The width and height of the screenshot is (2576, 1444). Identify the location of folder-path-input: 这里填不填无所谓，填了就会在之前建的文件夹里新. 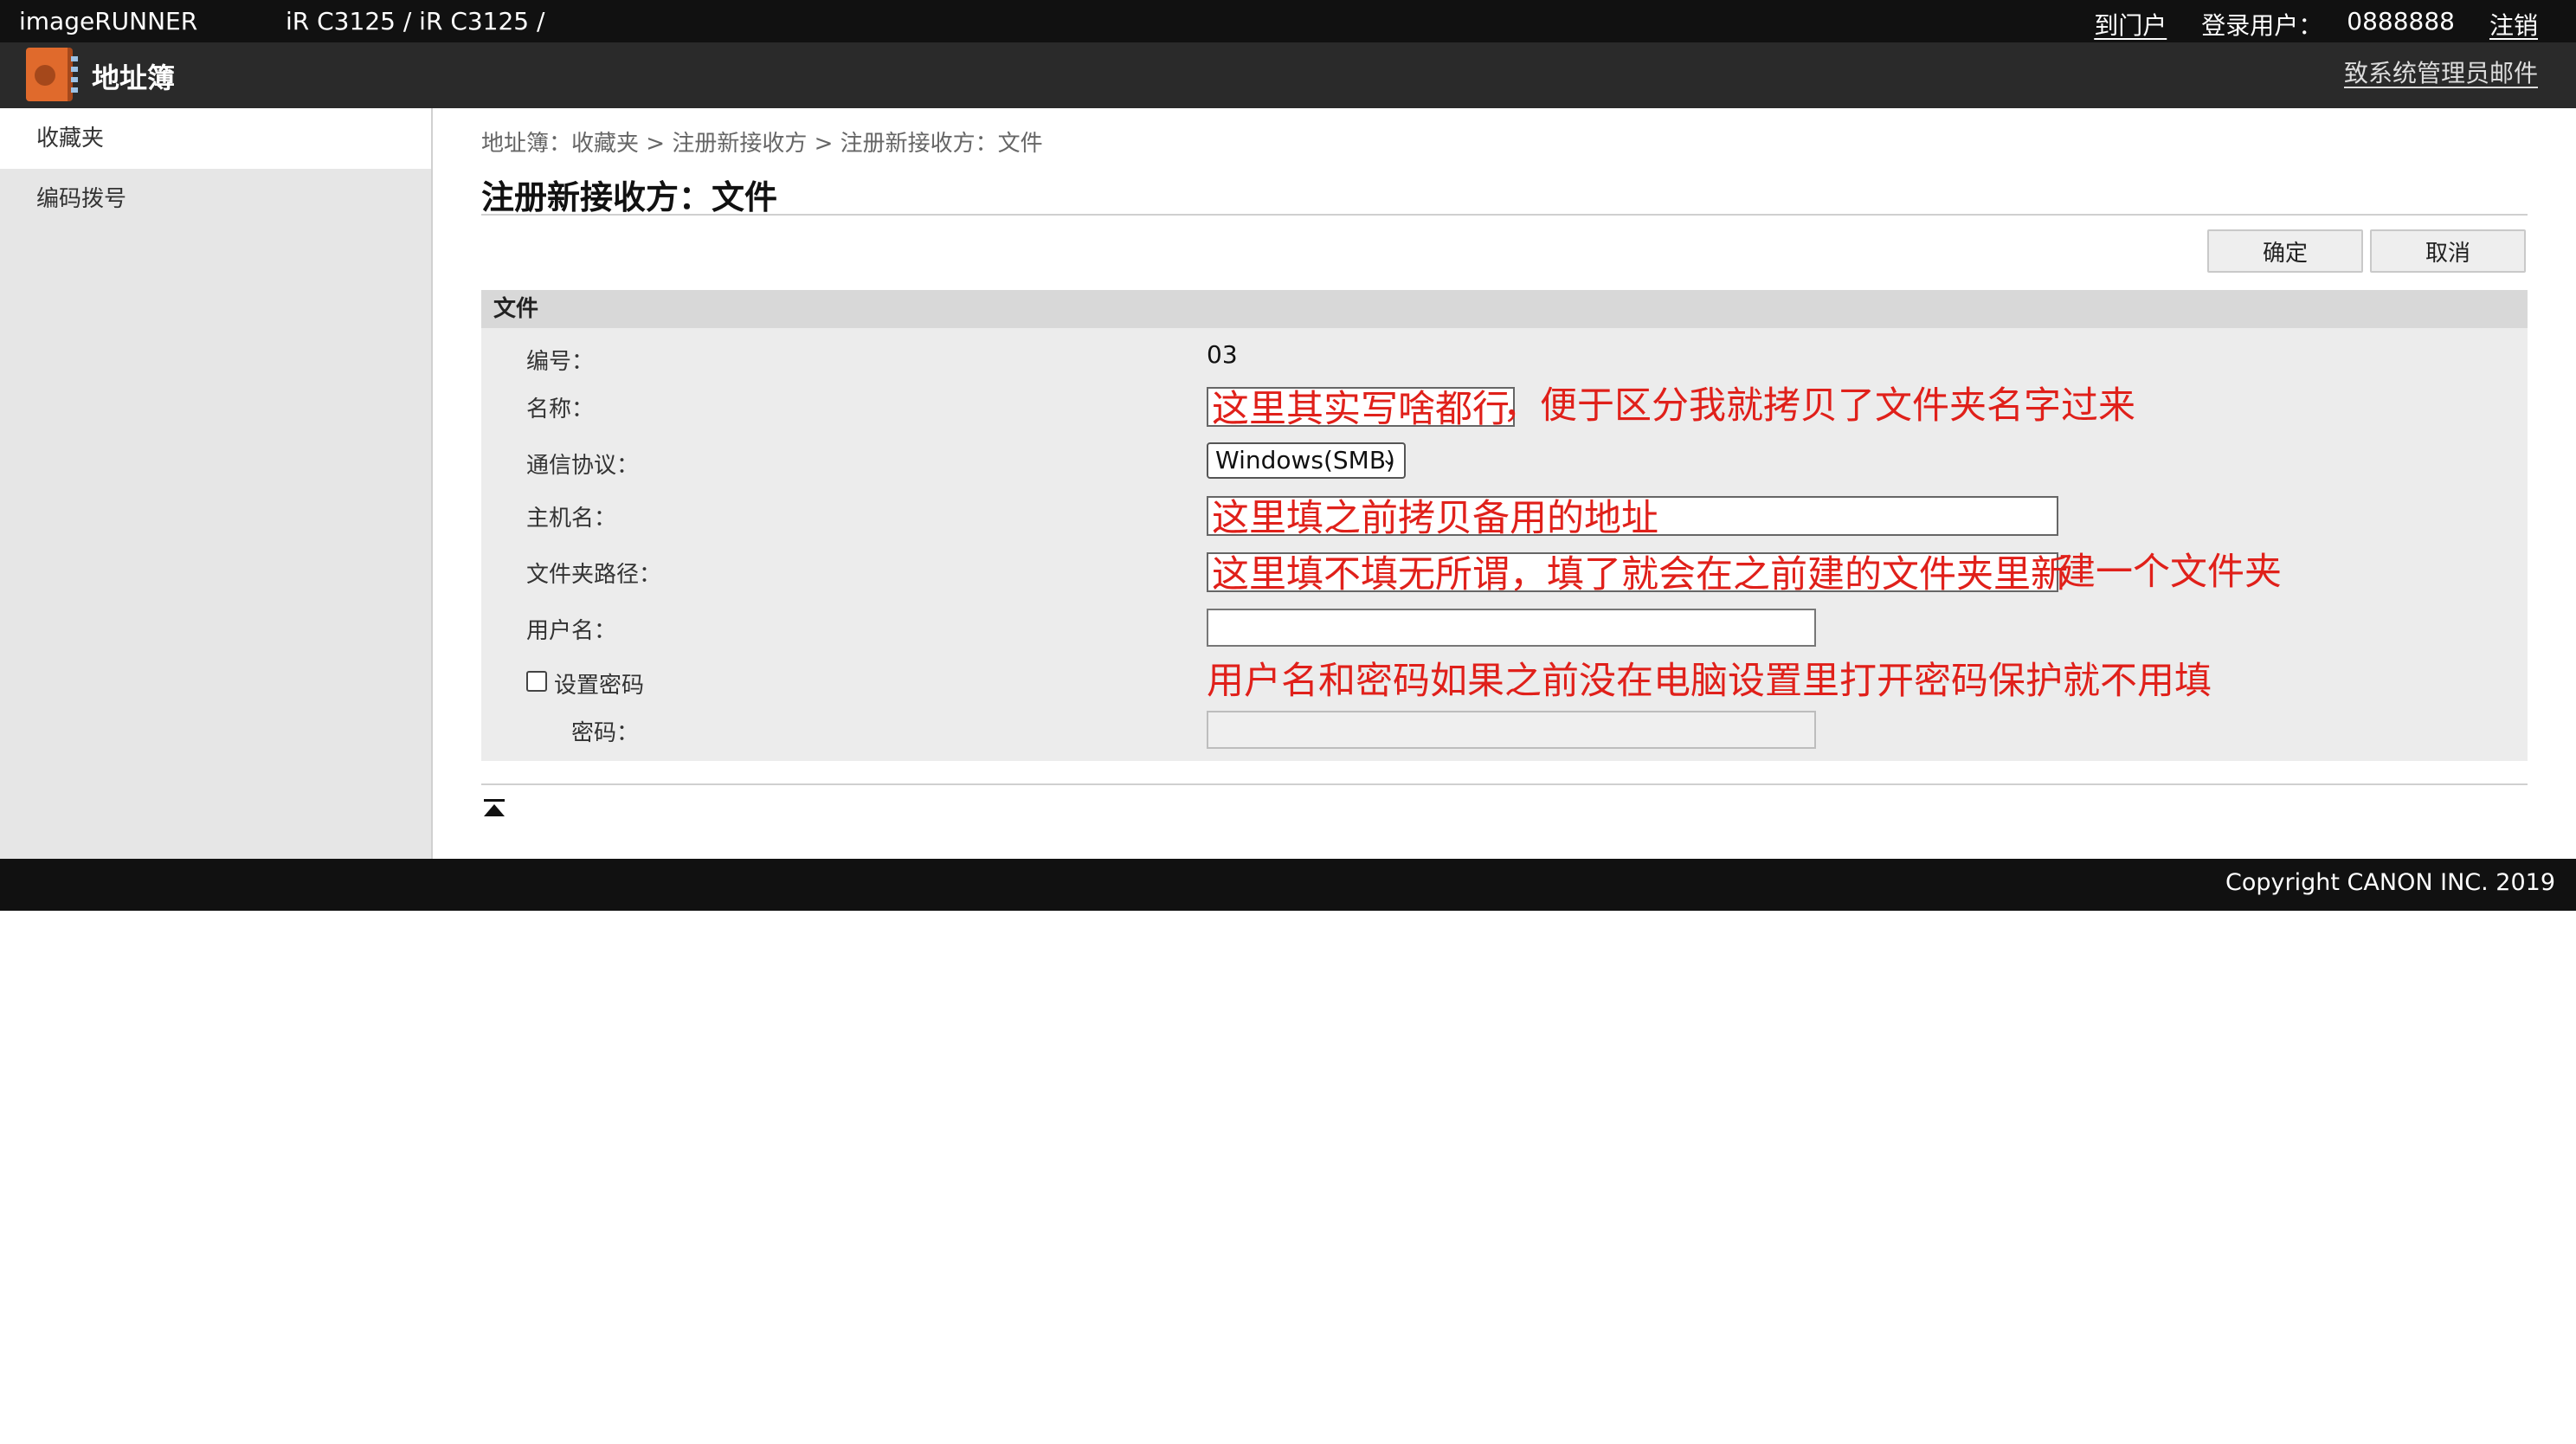
(1637, 574).